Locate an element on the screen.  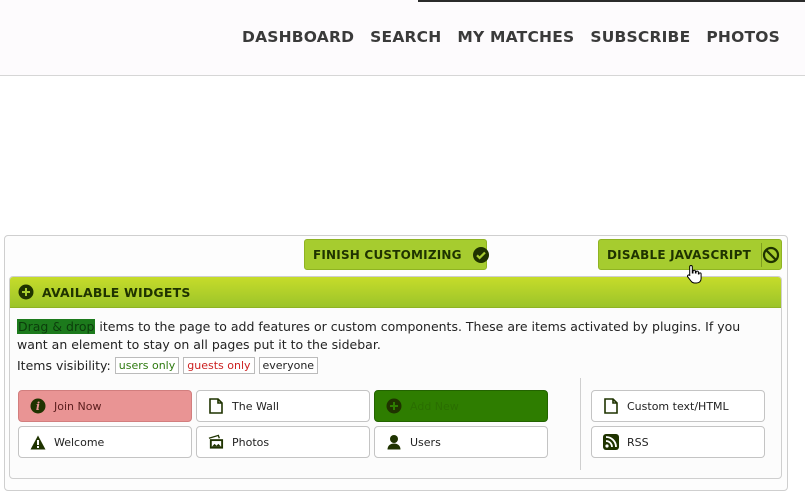
widget-label: Users is located at coordinates (425, 442).